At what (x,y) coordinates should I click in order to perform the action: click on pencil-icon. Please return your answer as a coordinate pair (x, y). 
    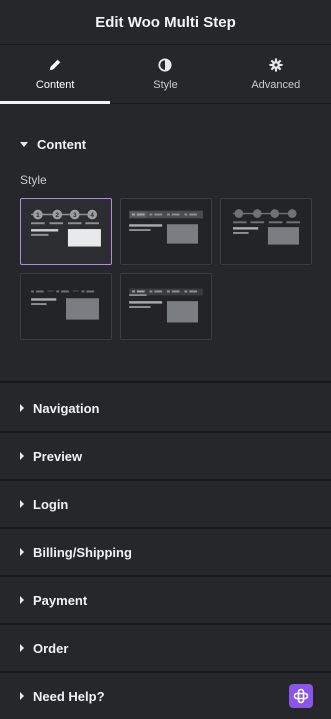
    Looking at the image, I should click on (55, 64).